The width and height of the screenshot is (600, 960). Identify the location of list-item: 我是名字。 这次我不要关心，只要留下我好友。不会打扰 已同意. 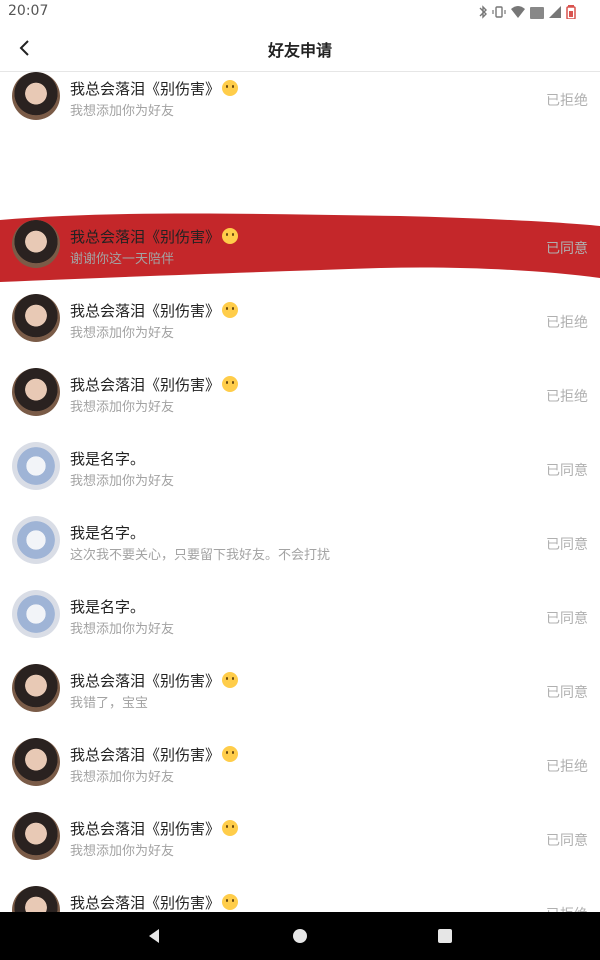
(300, 553).